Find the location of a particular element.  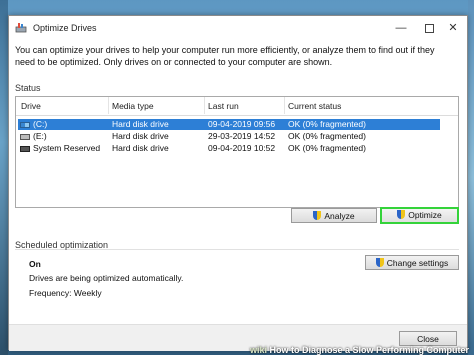

column-header-last-run: Last run is located at coordinates (223, 106).